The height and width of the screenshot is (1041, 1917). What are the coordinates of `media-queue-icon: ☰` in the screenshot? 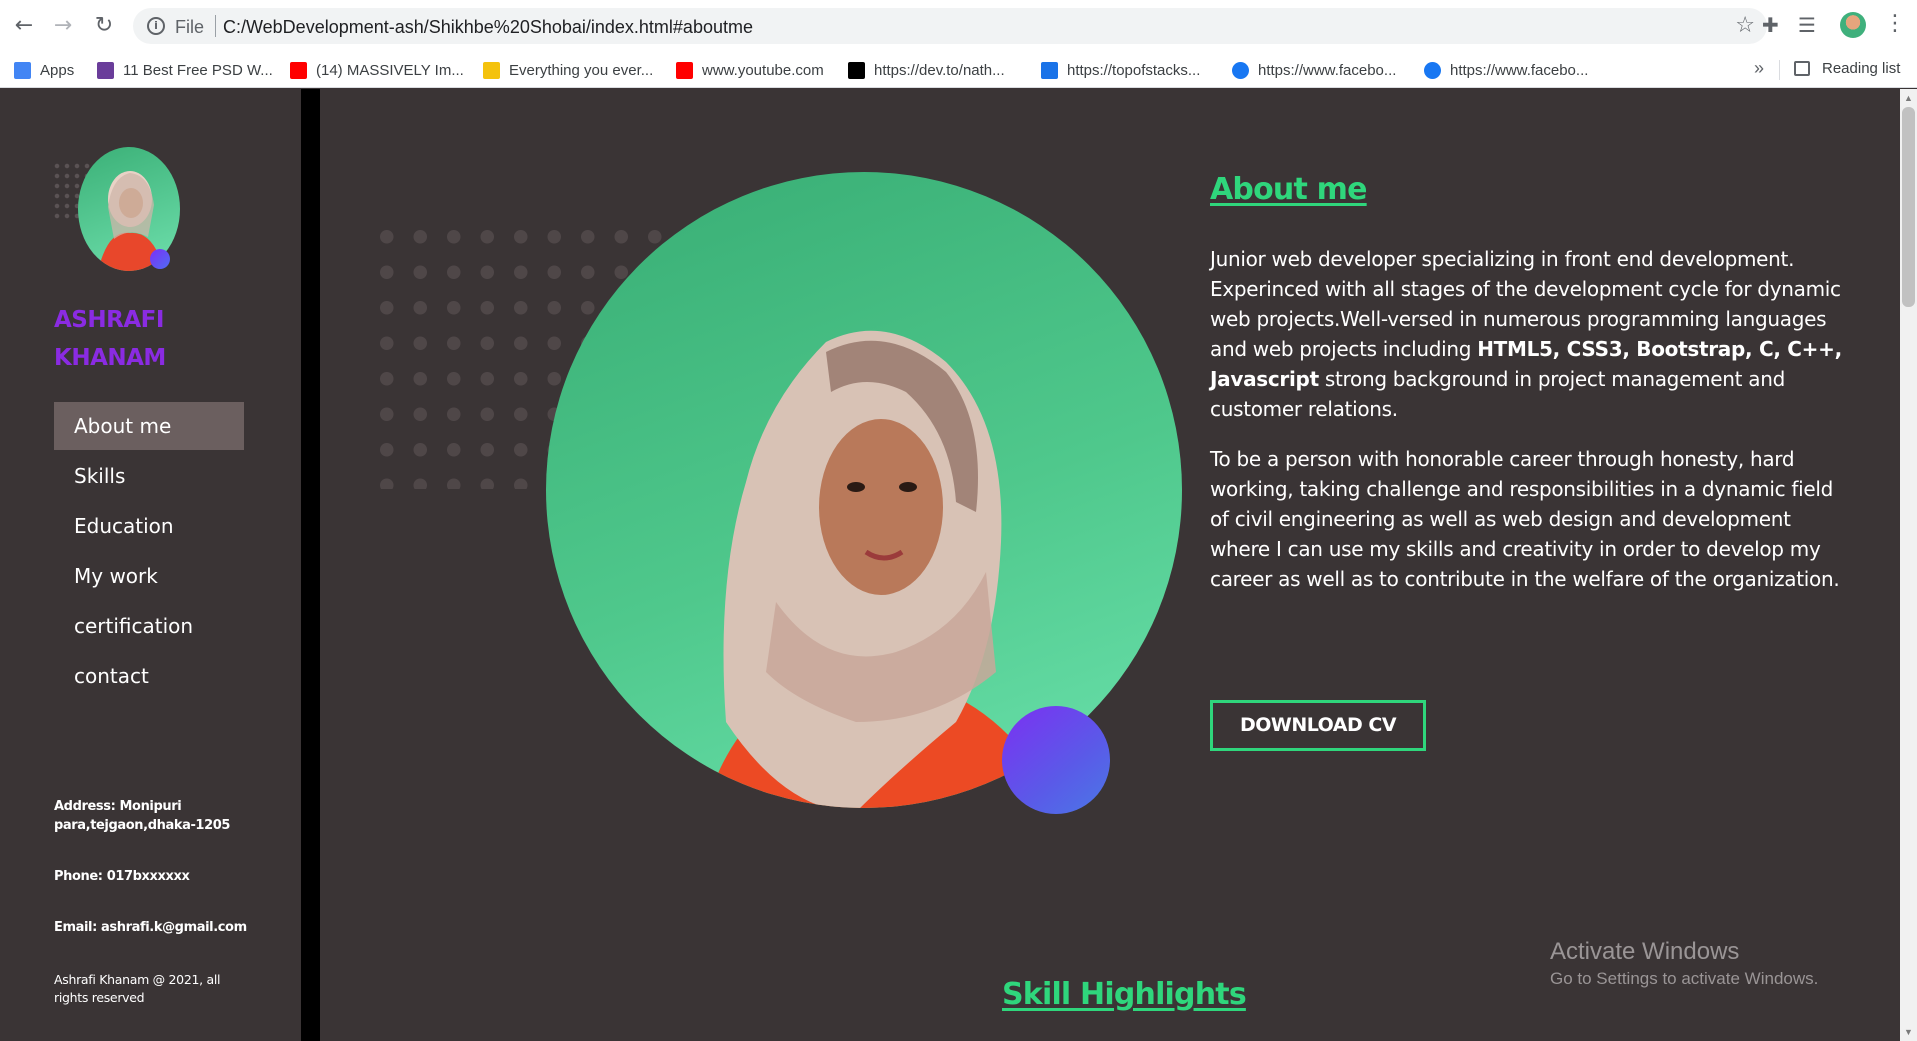 It's located at (1807, 25).